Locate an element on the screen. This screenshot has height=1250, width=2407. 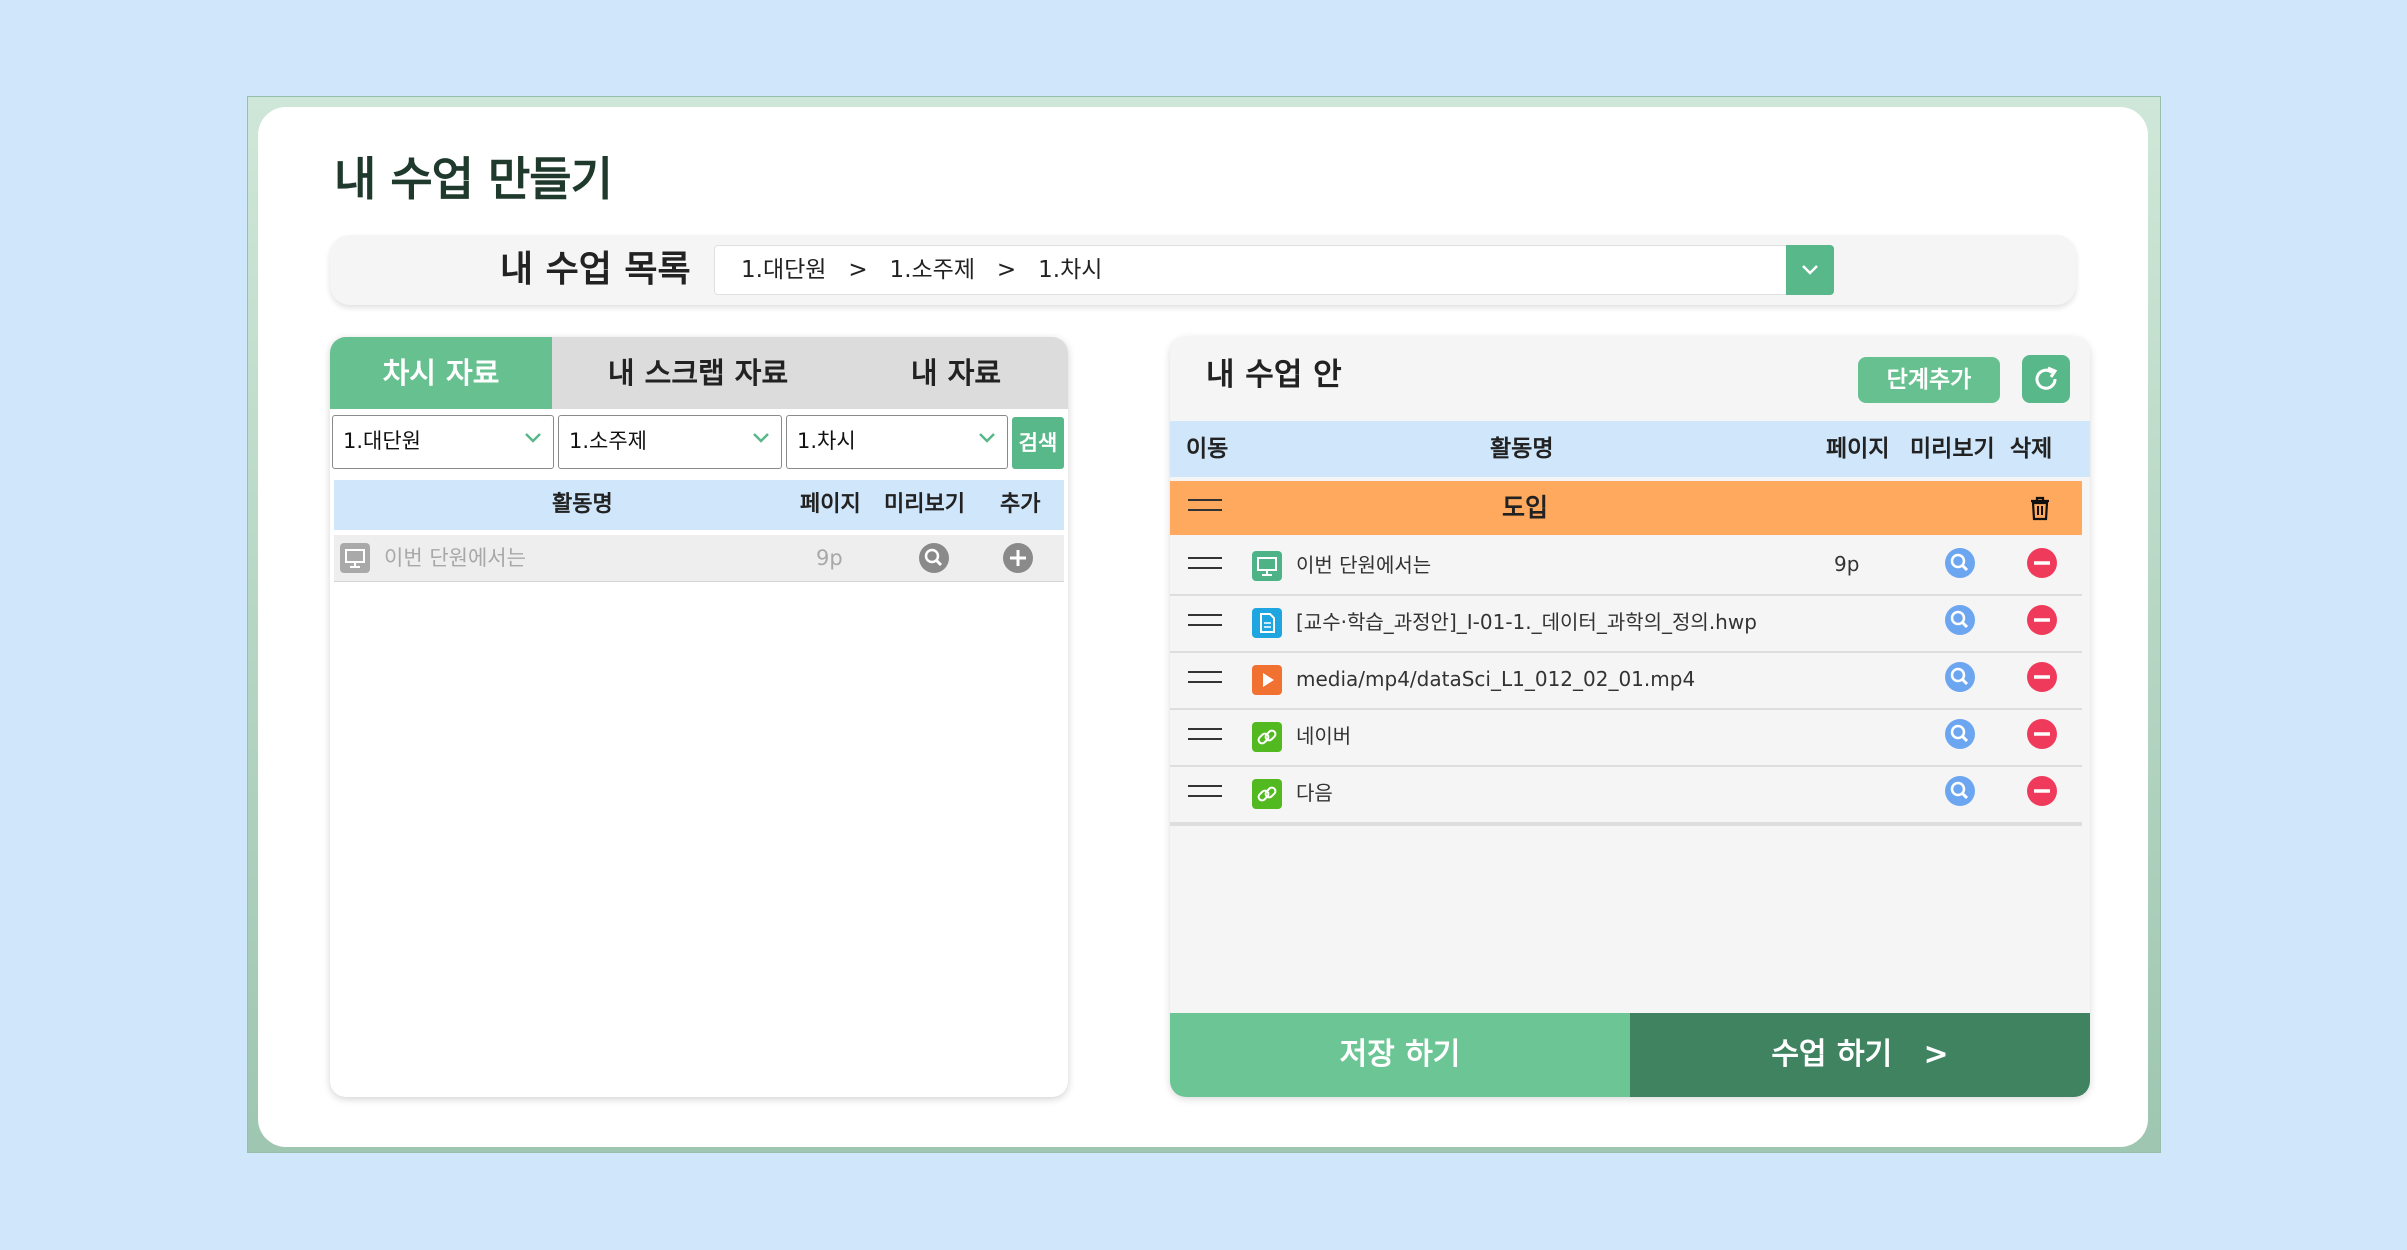
list-item: 이번 단원에서는 9p is located at coordinates (1626, 566).